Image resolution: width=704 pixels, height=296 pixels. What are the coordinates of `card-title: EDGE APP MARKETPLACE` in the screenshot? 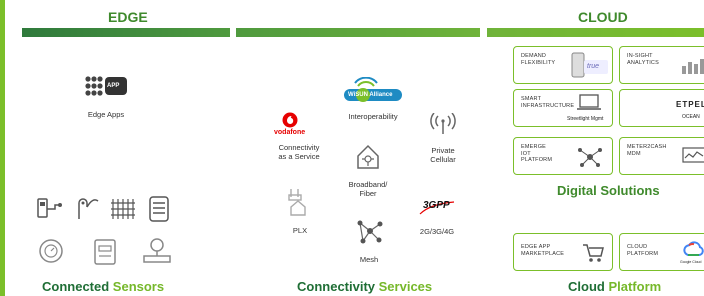 It's located at (543, 250).